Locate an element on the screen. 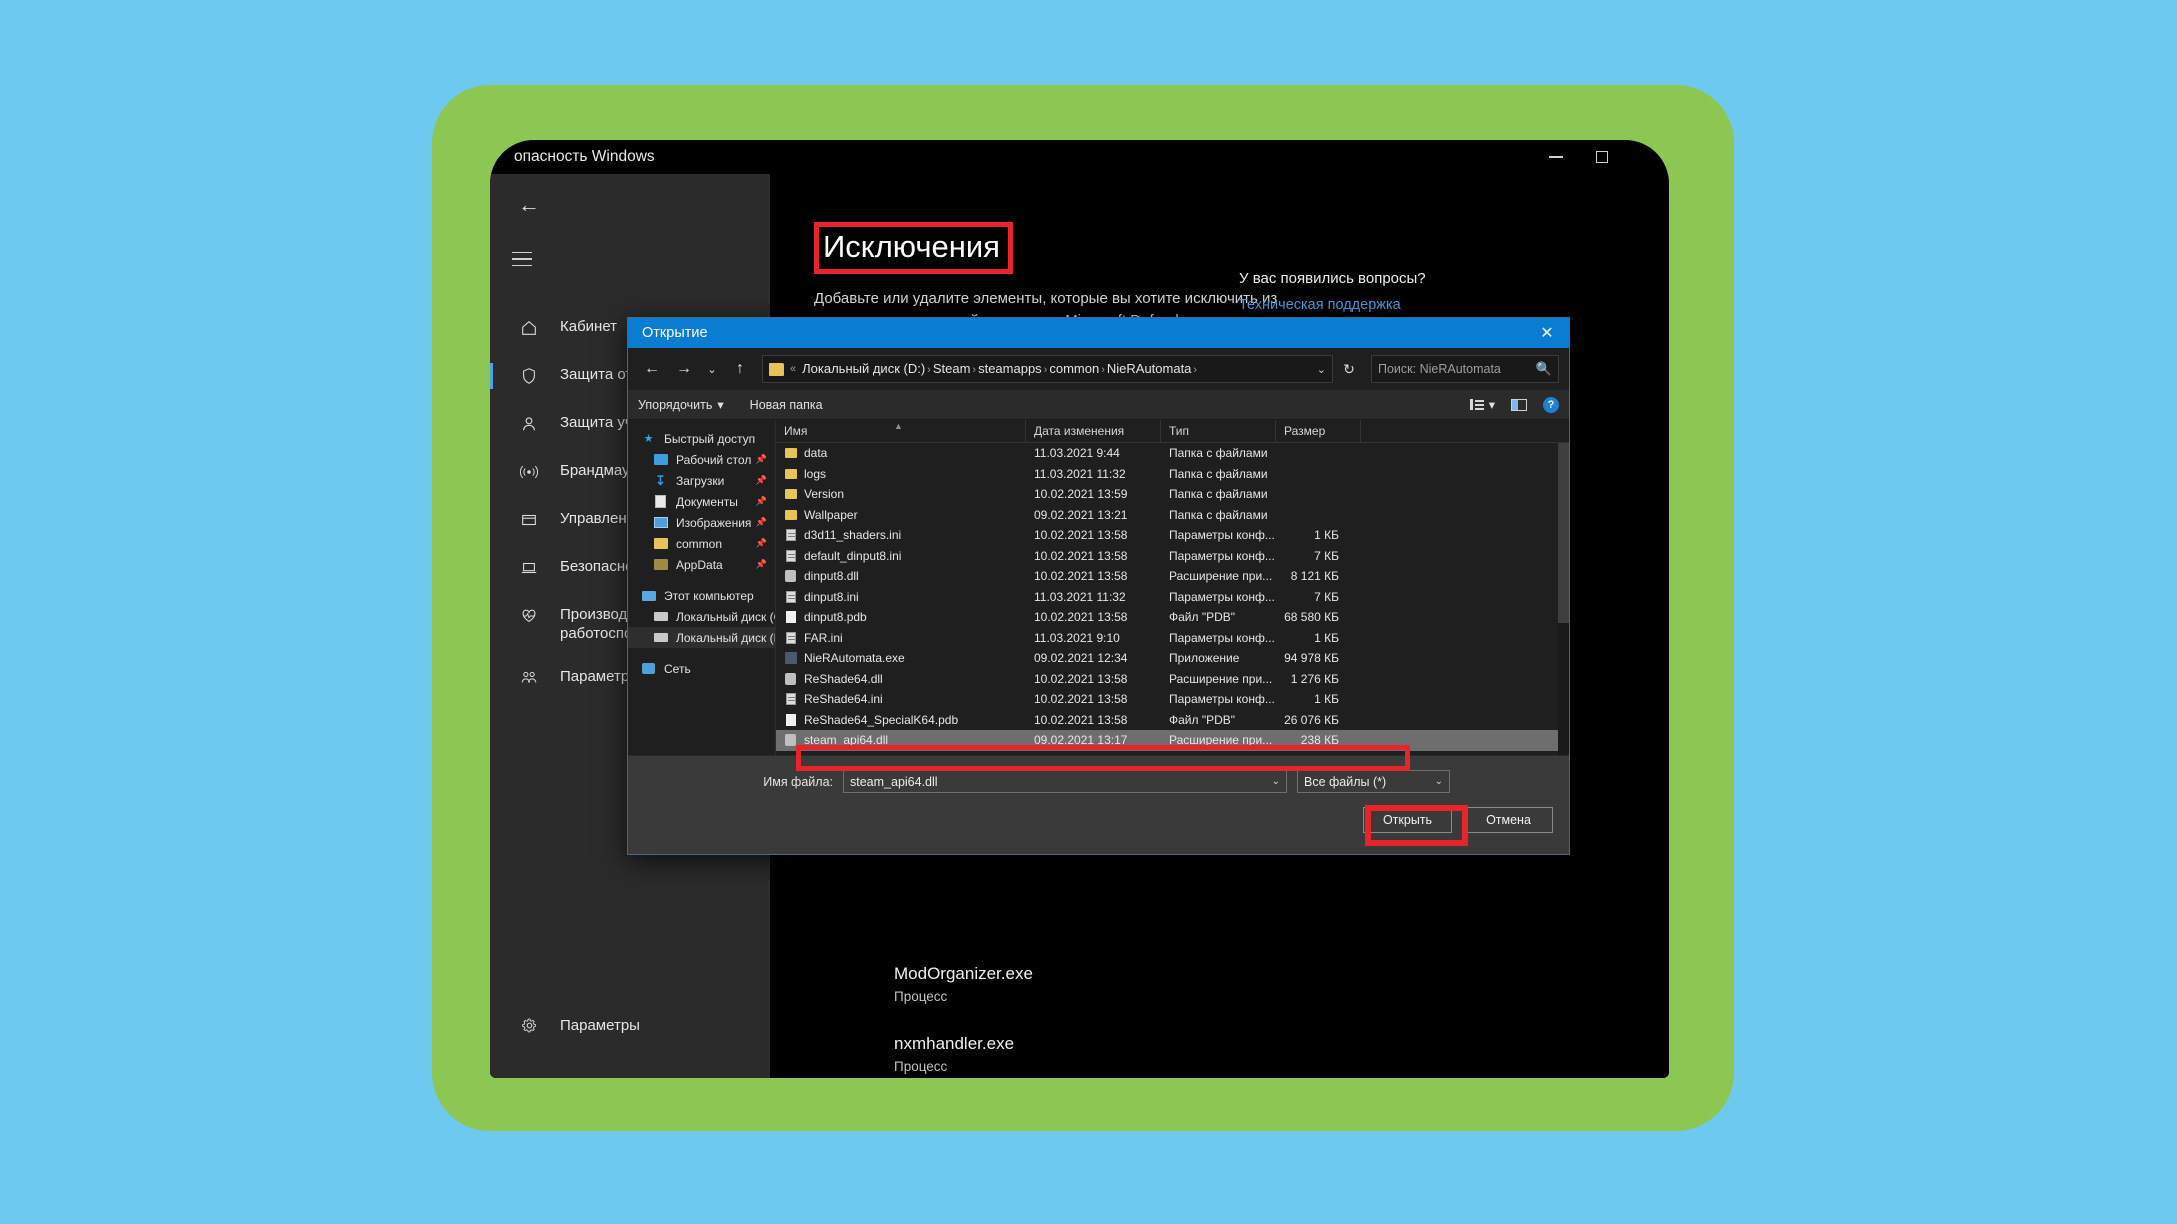 The height and width of the screenshot is (1224, 2177). file-list-scrollbar is located at coordinates (1563, 600).